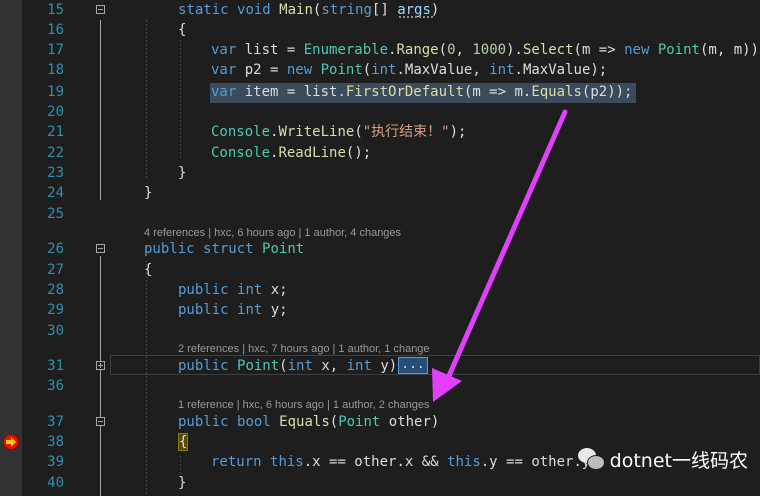 This screenshot has width=760, height=496. Describe the element at coordinates (55, 30) in the screenshot. I see `line-number: 16` at that location.